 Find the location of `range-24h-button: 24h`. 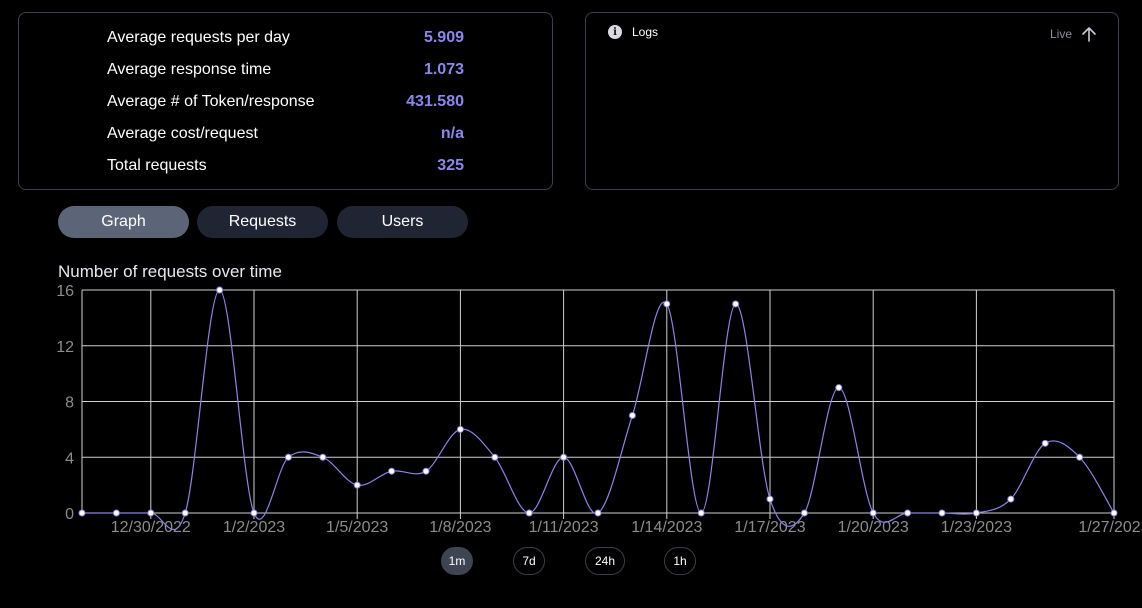

range-24h-button: 24h is located at coordinates (605, 561).